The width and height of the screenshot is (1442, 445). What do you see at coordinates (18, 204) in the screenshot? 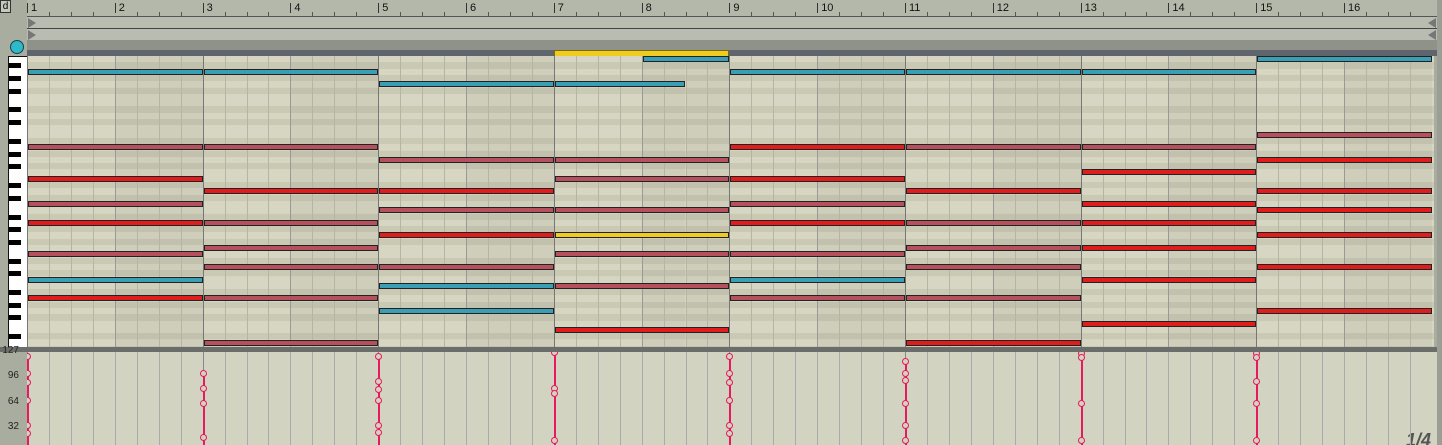
I see `piano-keyboard` at bounding box center [18, 204].